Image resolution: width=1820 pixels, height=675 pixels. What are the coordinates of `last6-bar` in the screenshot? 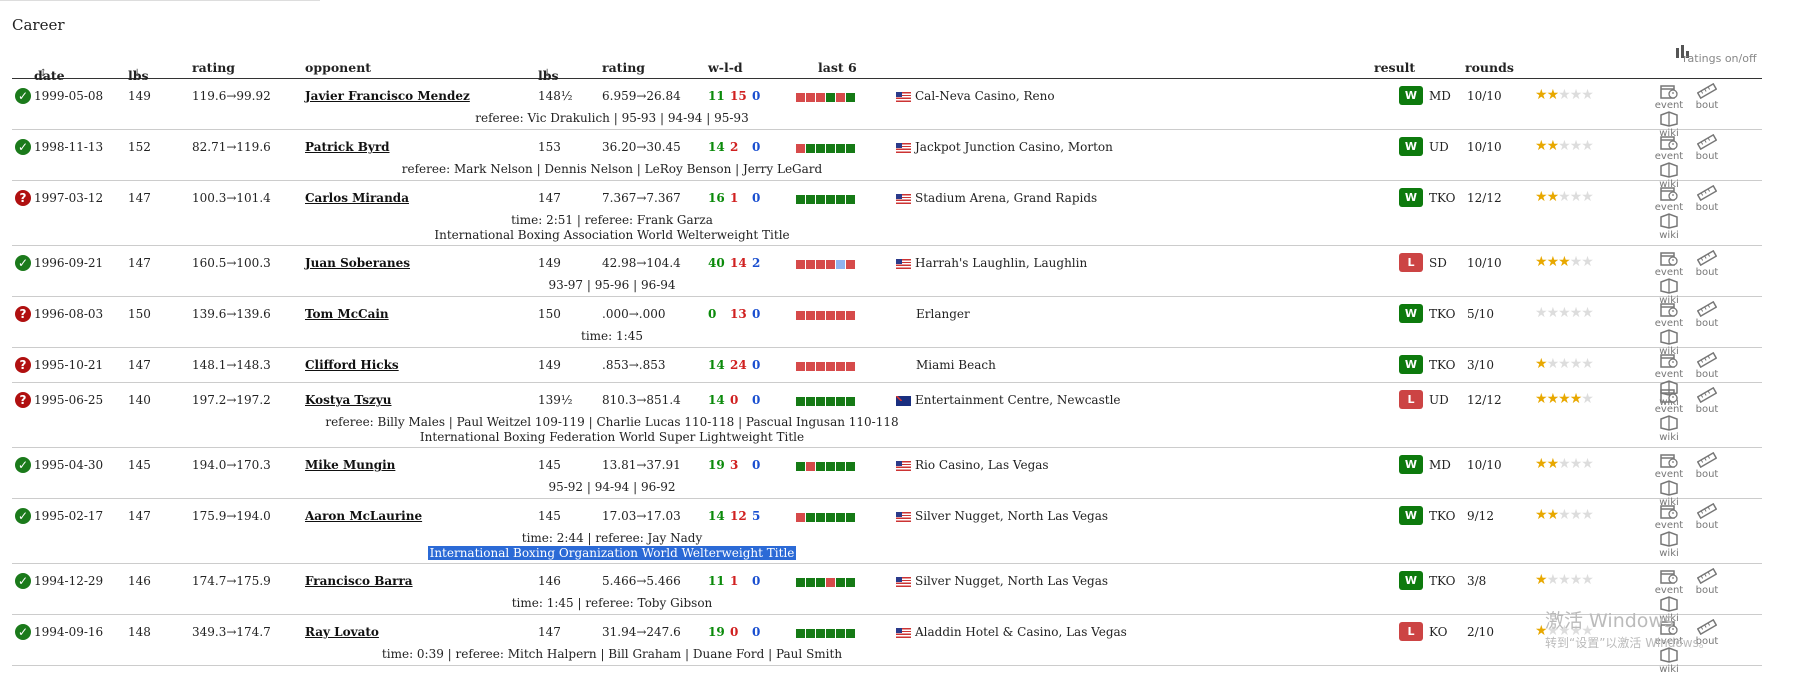 It's located at (826, 517).